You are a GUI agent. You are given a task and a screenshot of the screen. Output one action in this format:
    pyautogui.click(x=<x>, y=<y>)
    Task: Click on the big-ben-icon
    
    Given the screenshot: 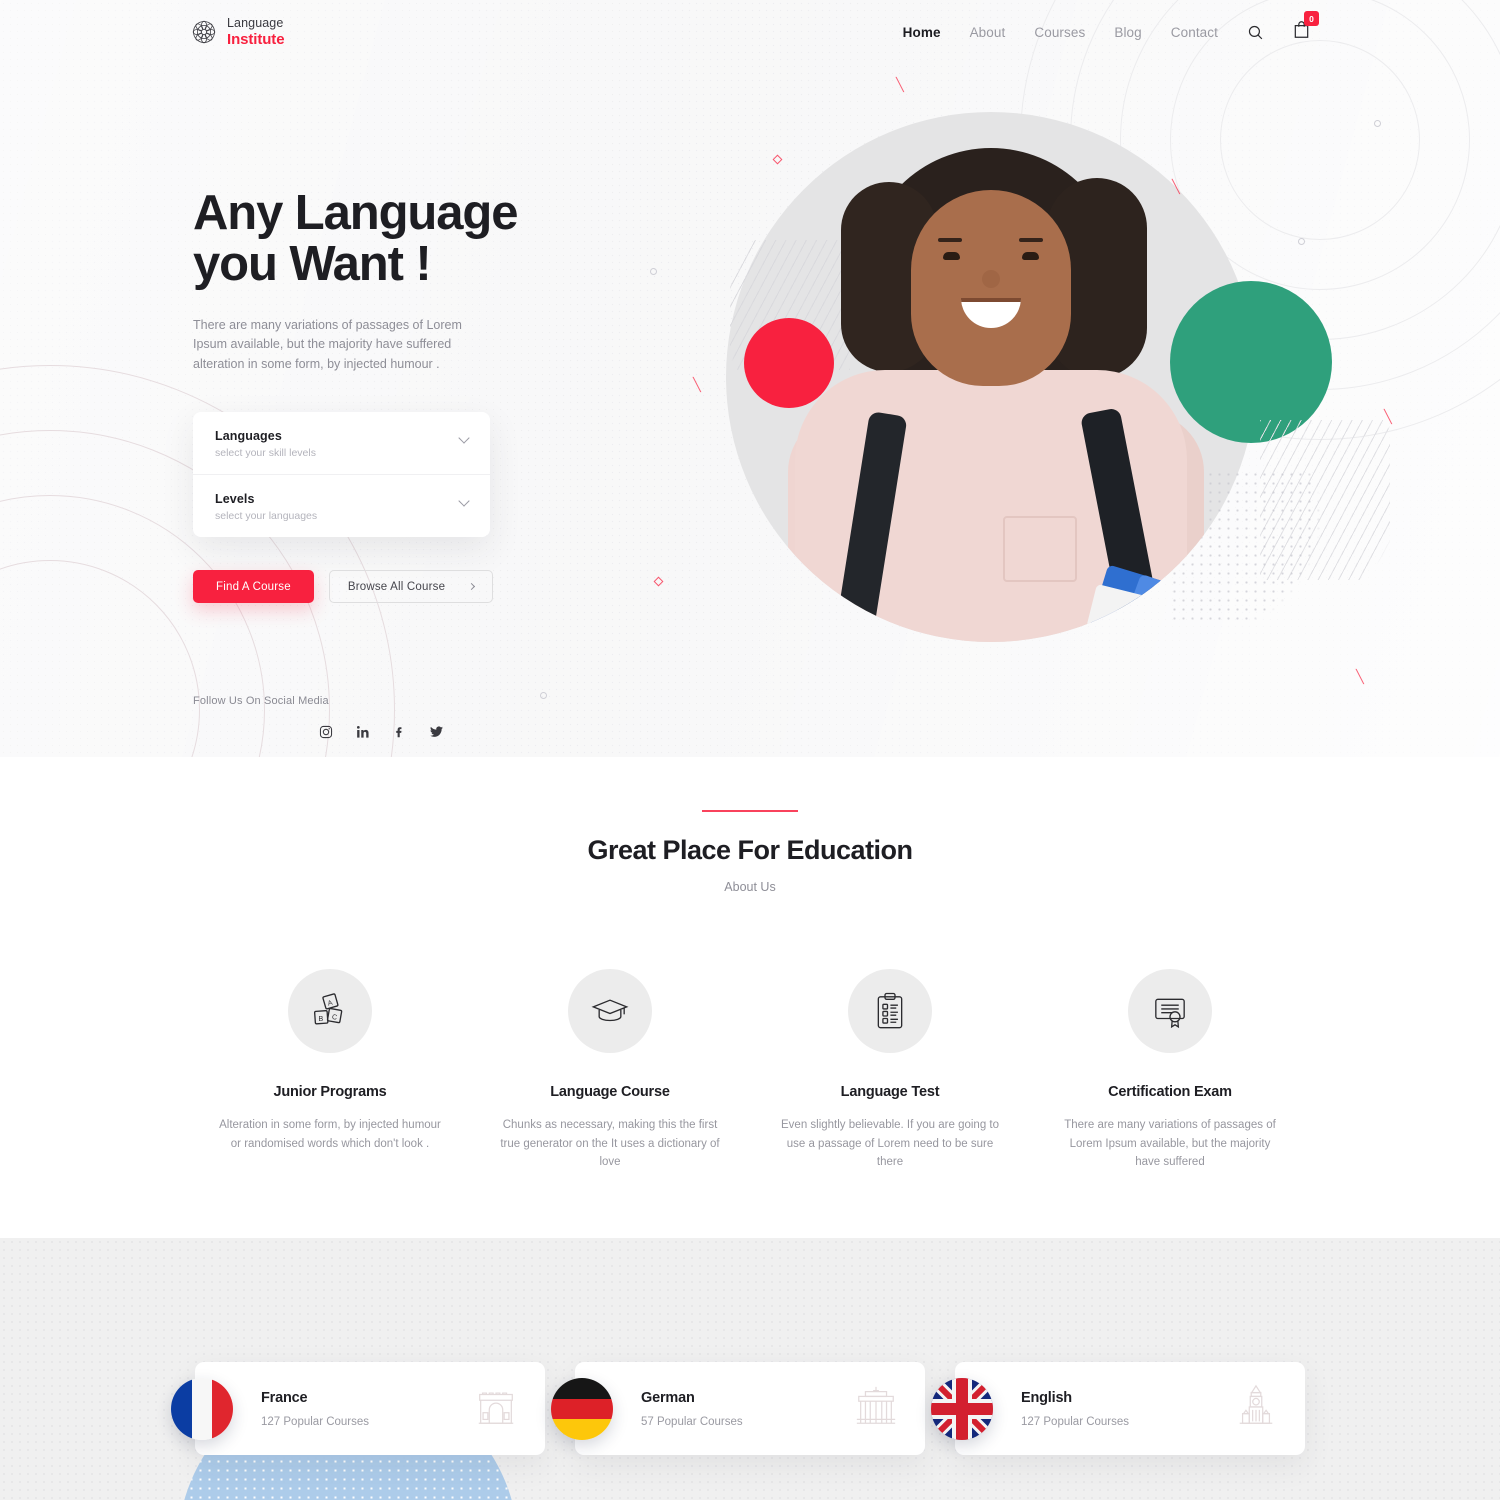 What is the action you would take?
    pyautogui.click(x=1256, y=1408)
    